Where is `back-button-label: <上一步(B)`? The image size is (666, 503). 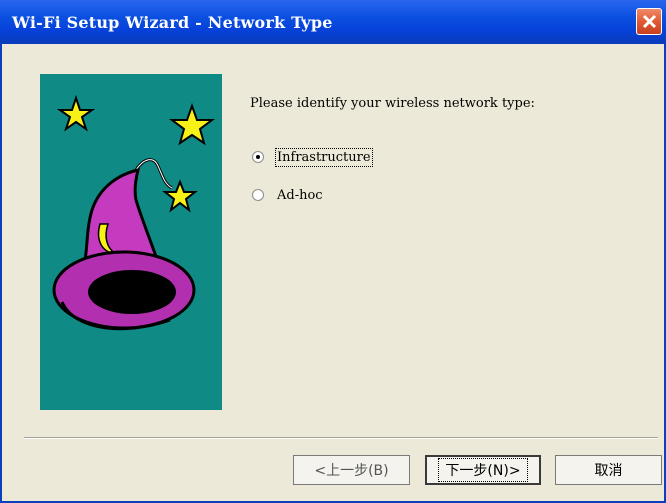 back-button-label: <上一步(B) is located at coordinates (351, 471).